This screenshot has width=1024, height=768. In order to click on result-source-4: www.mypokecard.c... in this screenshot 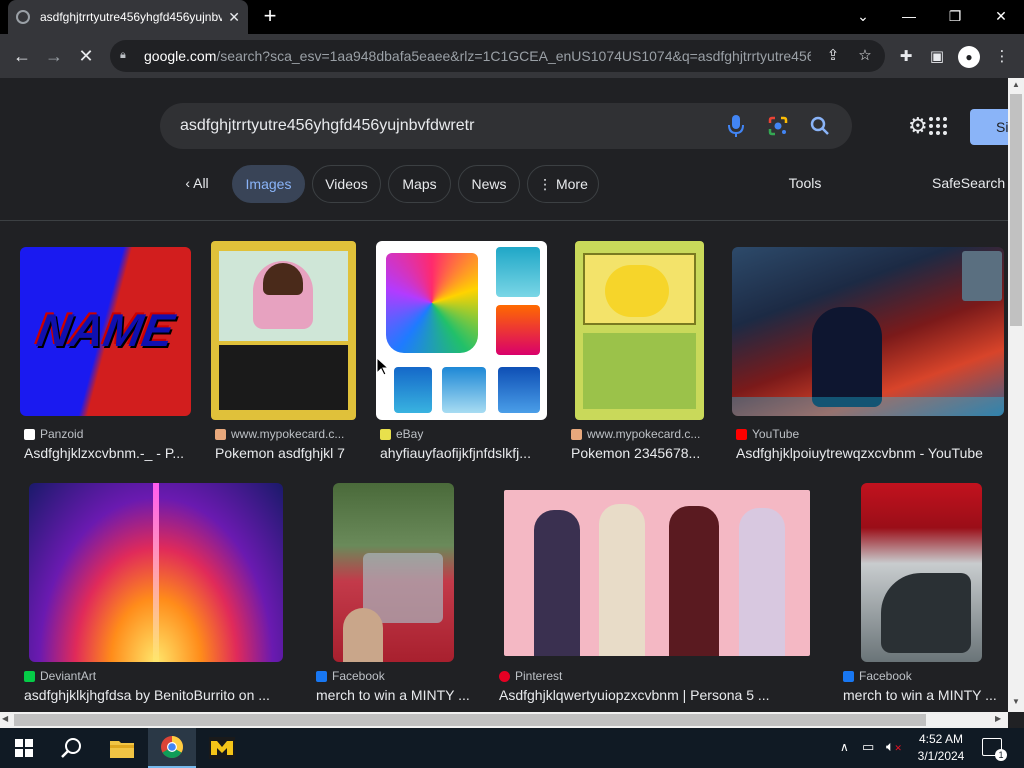, I will do `click(635, 434)`.